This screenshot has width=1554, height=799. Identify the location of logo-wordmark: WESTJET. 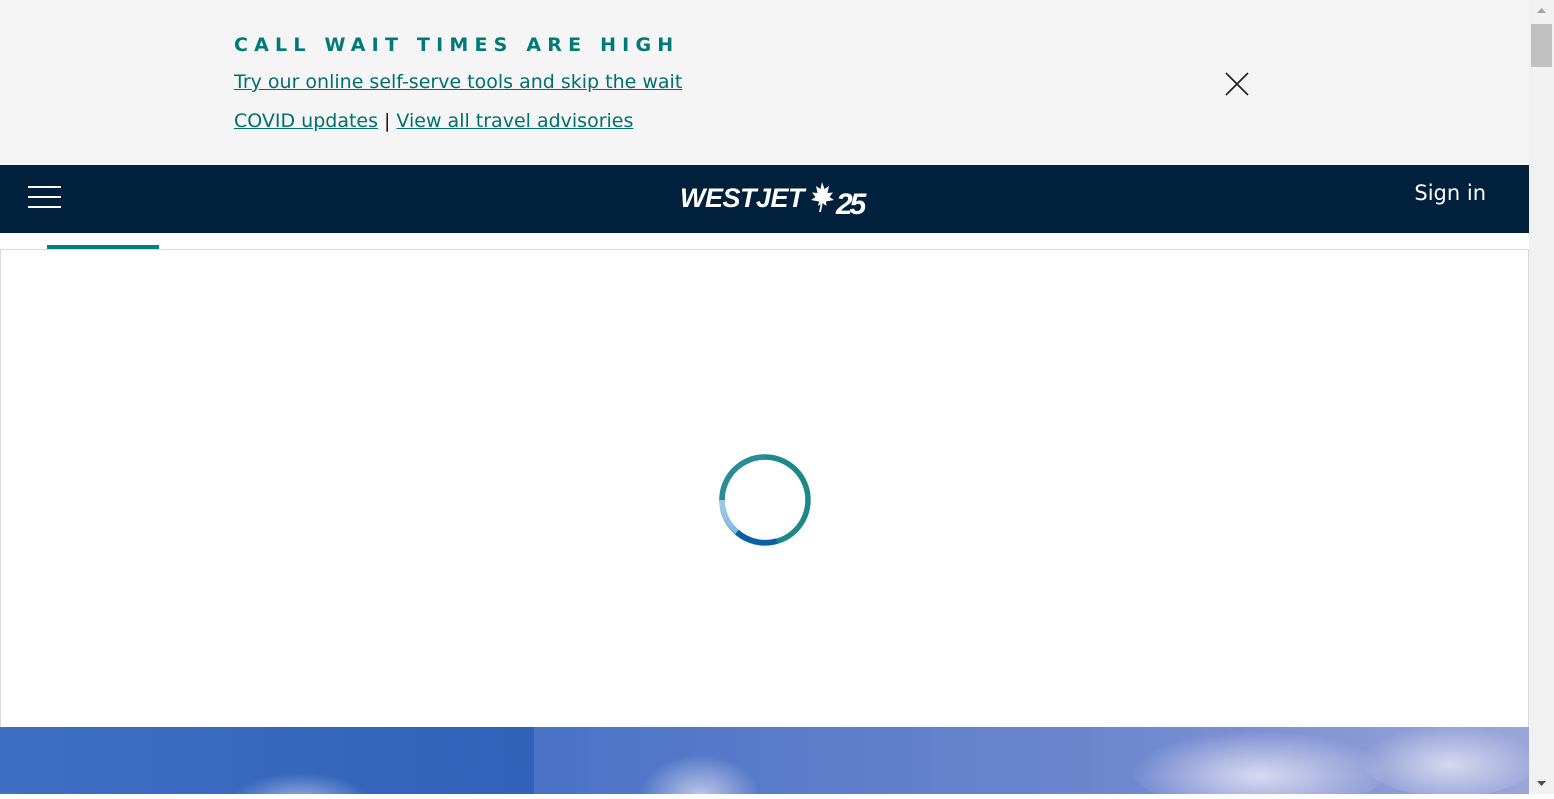
(743, 198).